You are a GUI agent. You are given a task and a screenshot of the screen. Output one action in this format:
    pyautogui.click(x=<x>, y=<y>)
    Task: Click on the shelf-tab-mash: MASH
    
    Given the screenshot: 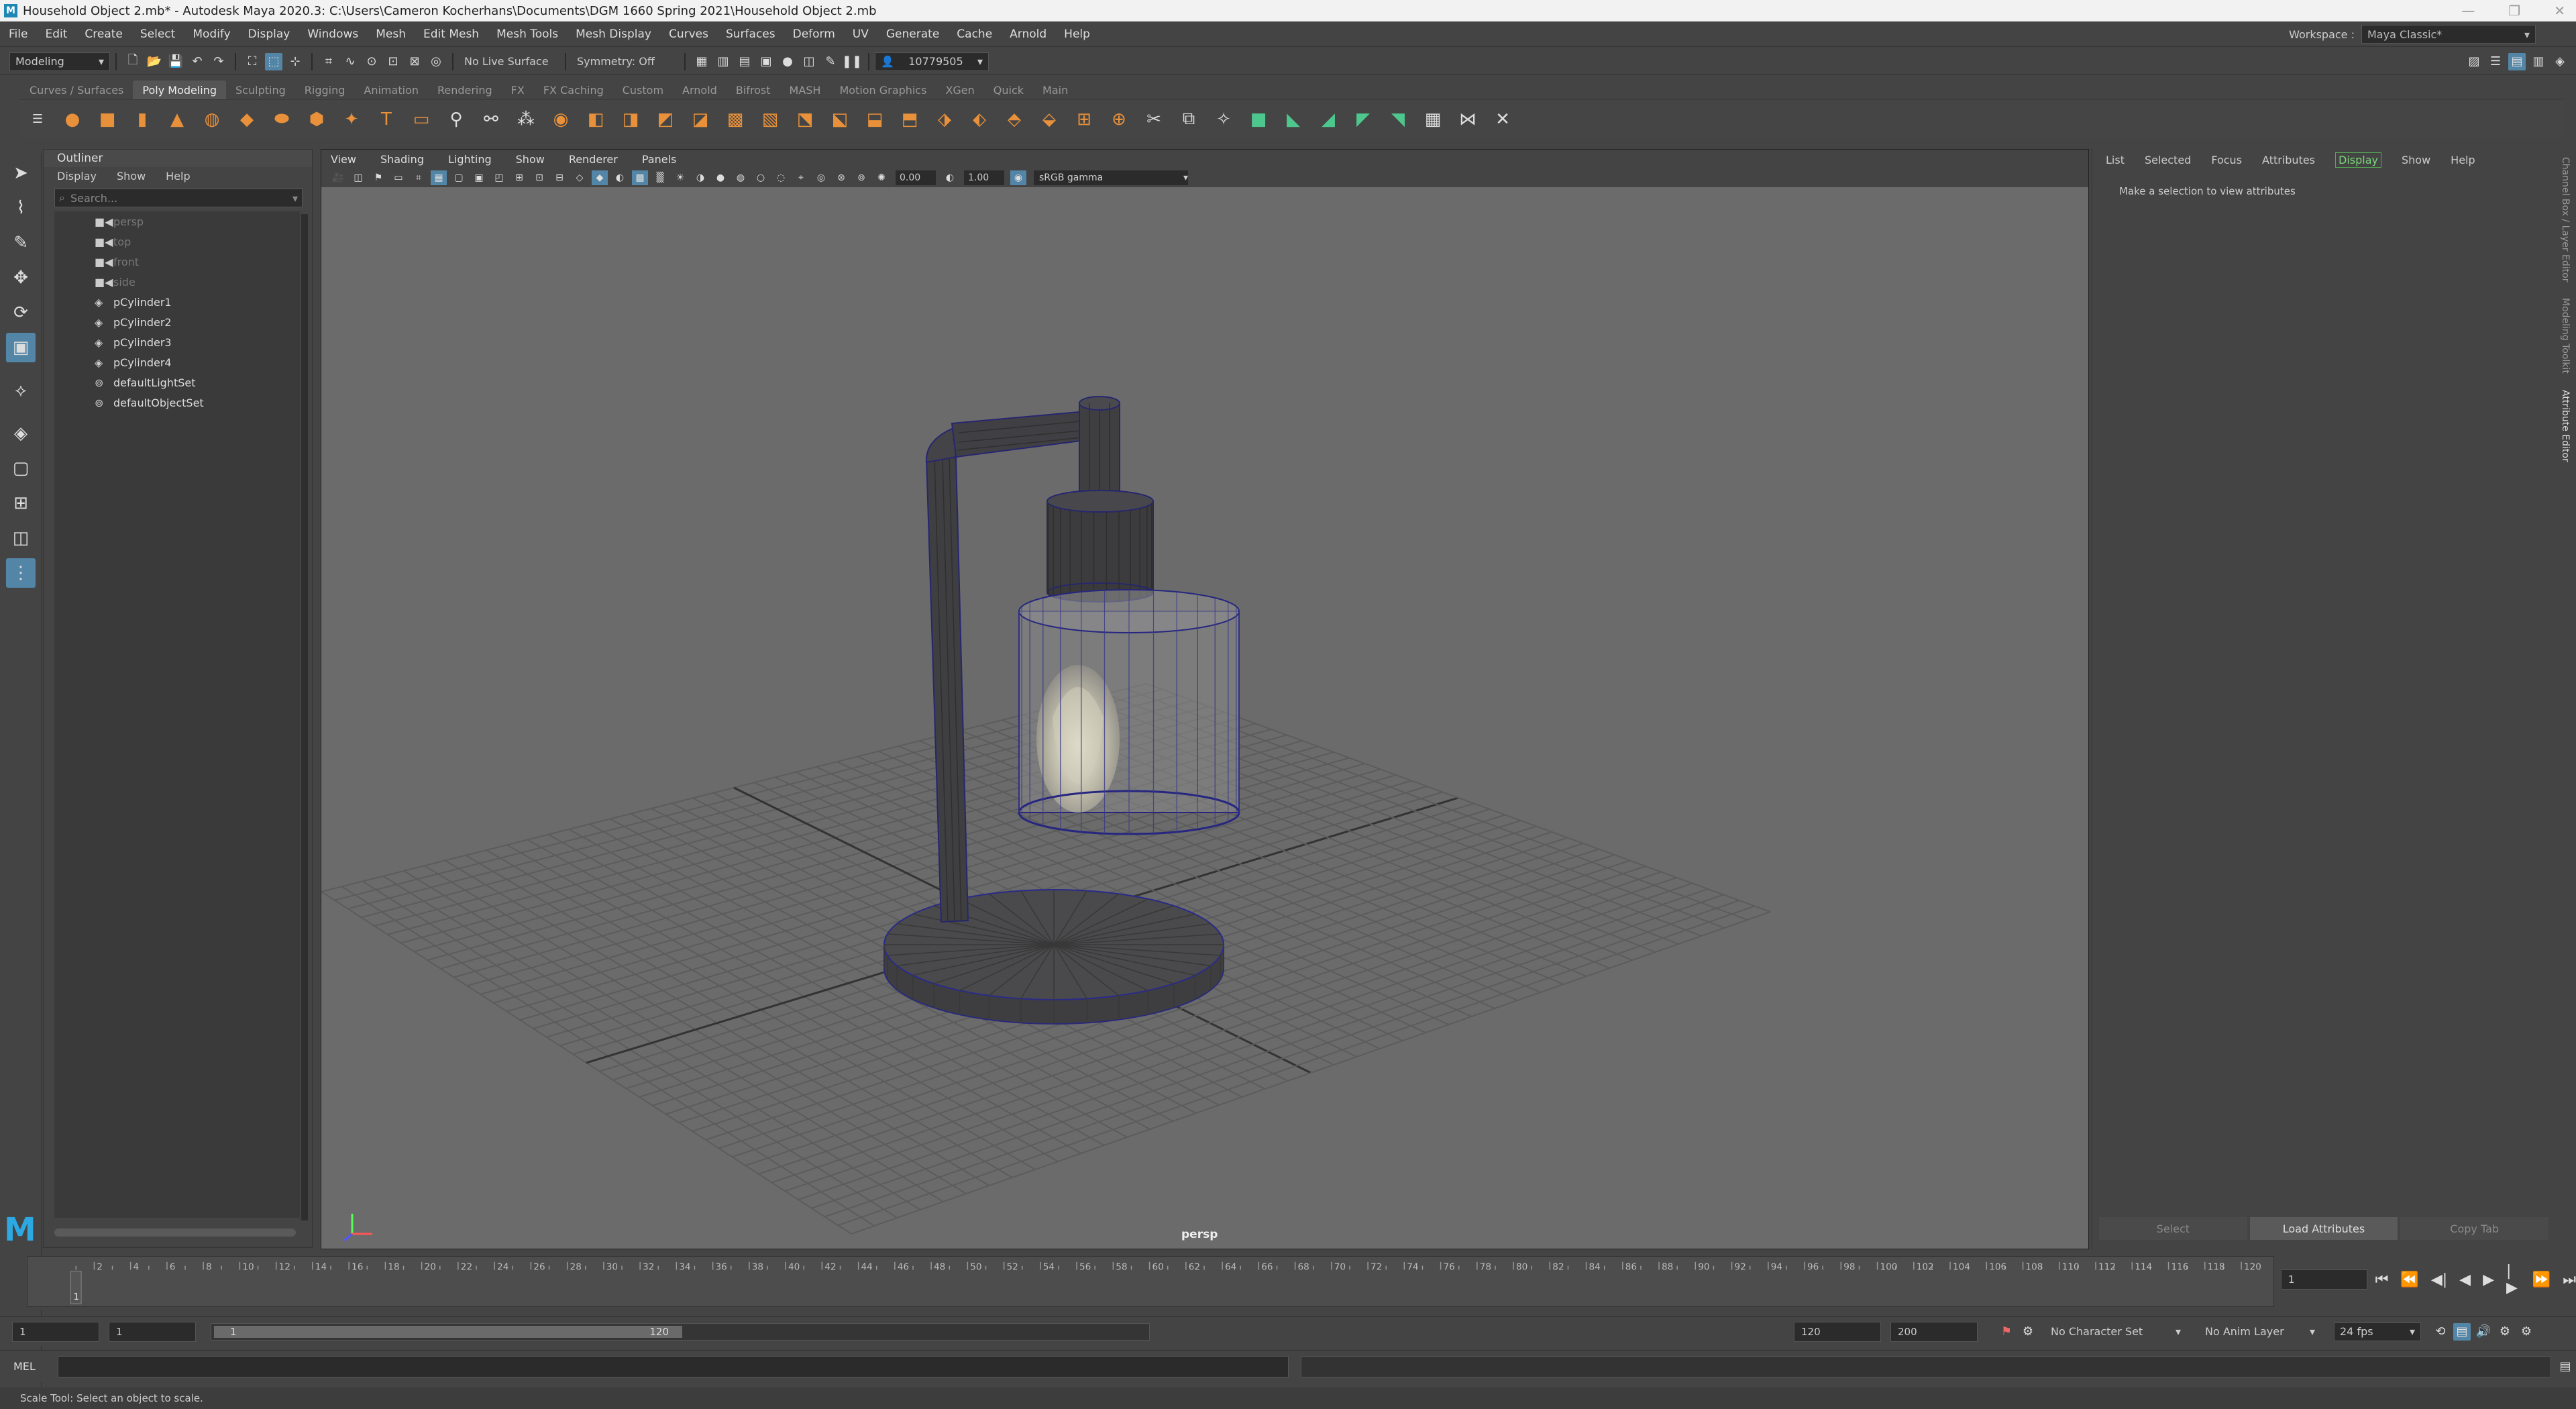 What is the action you would take?
    pyautogui.click(x=805, y=90)
    